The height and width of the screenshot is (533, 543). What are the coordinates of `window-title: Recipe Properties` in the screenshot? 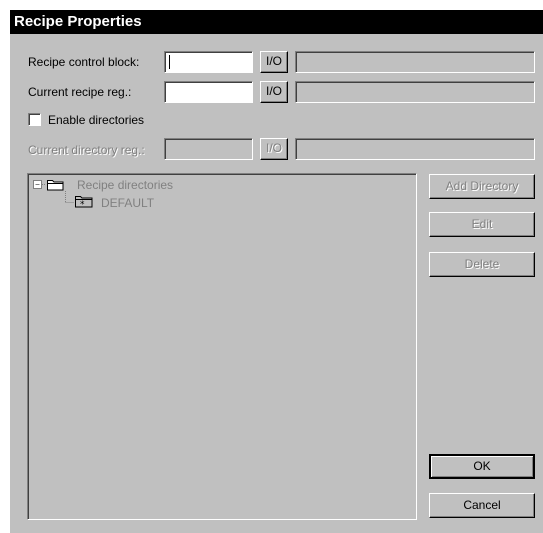 It's located at (78, 21).